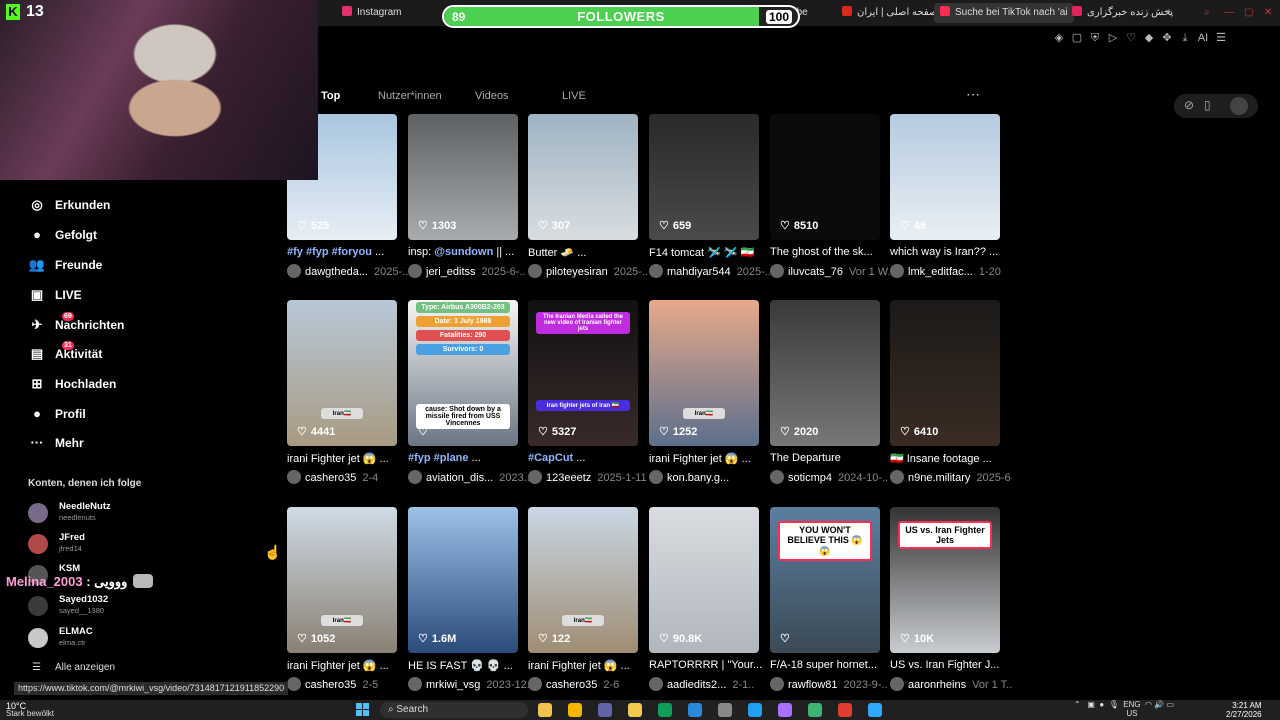 The height and width of the screenshot is (720, 1280). Describe the element at coordinates (704, 177) in the screenshot. I see `video-thumbnail: ♡ 659` at that location.